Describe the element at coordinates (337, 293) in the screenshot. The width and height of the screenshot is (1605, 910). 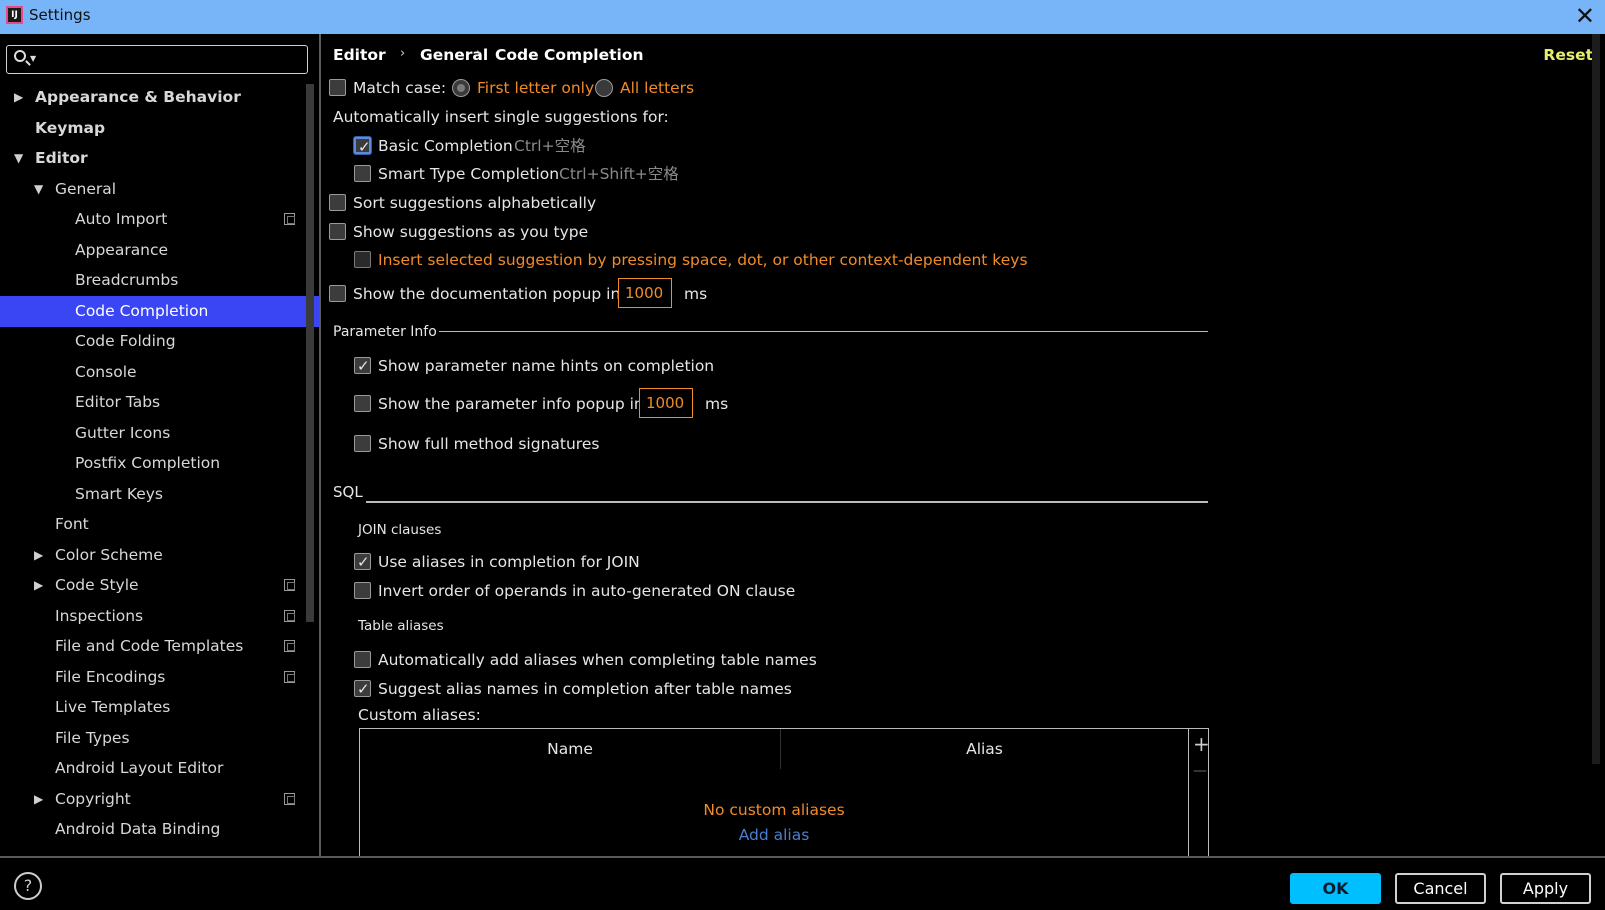
I see `doc-popup-checkbox` at that location.